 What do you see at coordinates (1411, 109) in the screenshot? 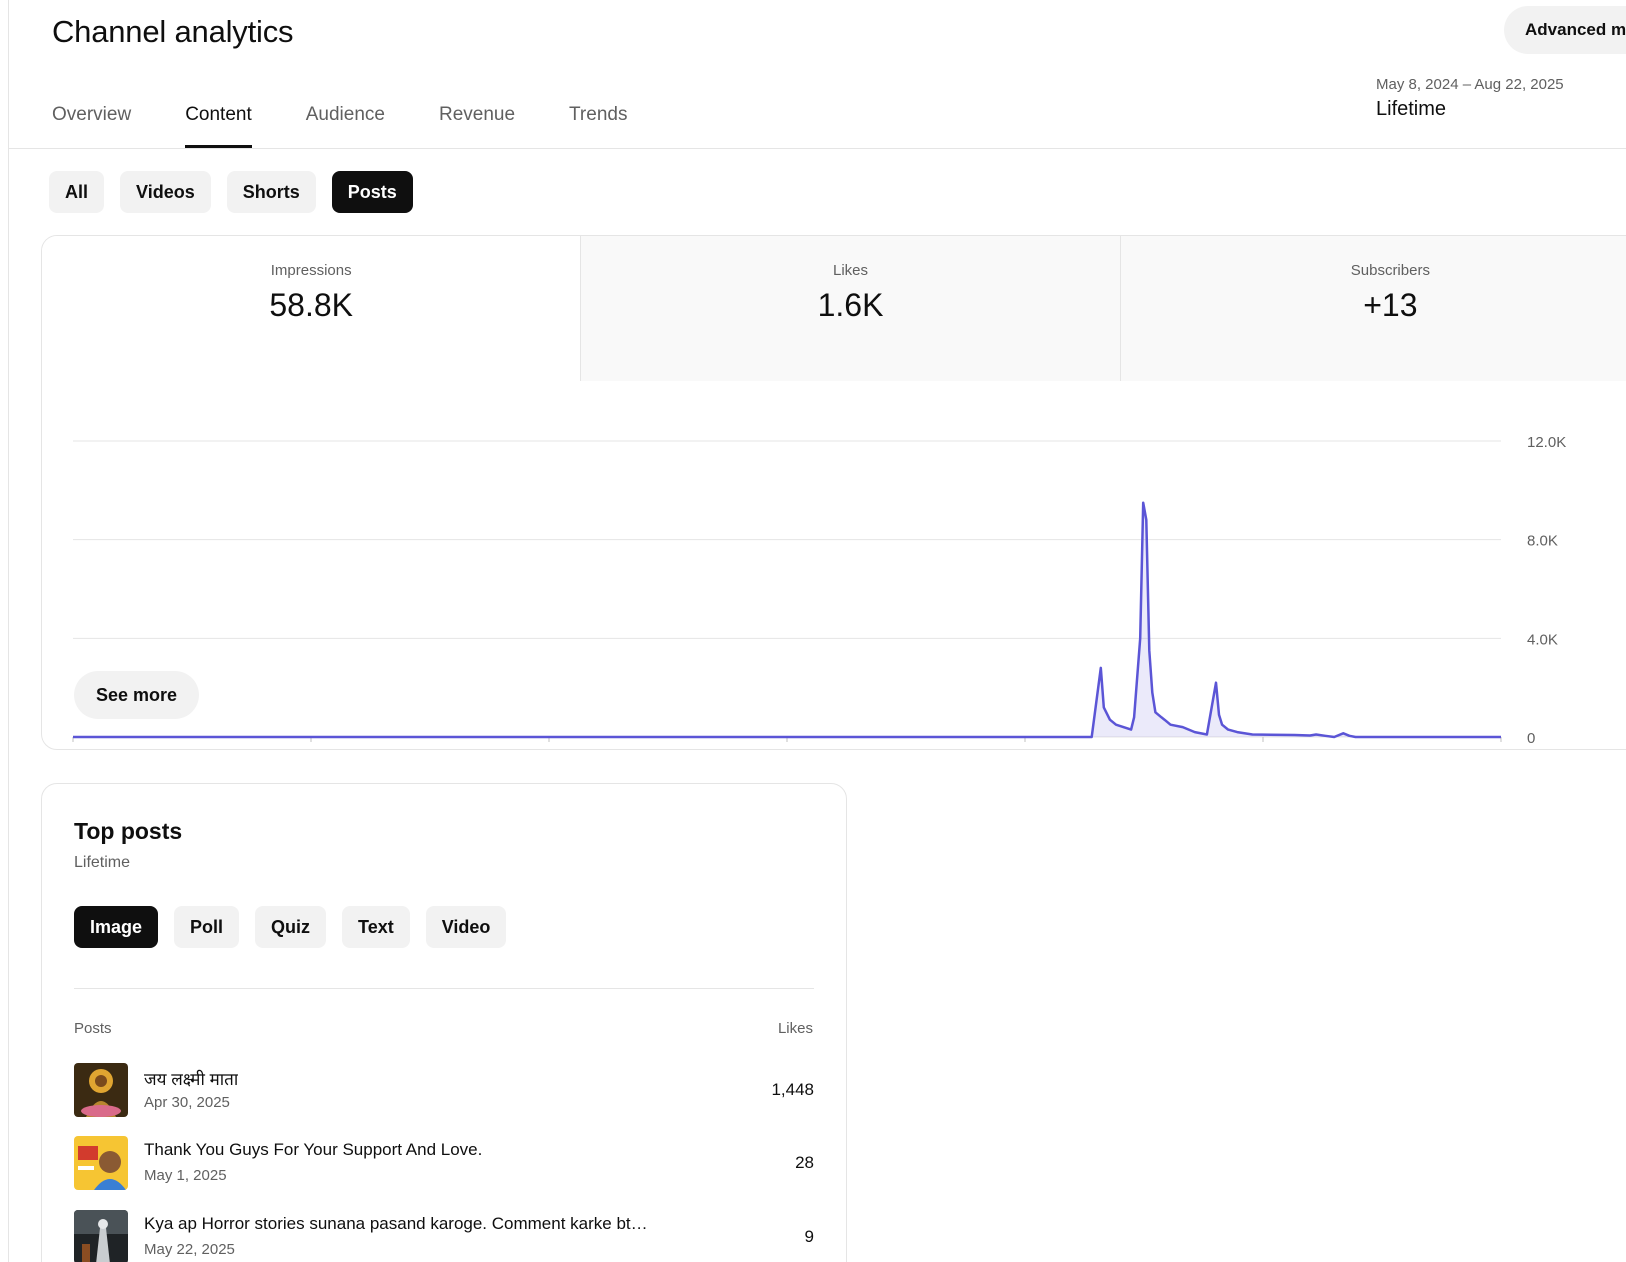
I see `date-period-text: Lifetime` at bounding box center [1411, 109].